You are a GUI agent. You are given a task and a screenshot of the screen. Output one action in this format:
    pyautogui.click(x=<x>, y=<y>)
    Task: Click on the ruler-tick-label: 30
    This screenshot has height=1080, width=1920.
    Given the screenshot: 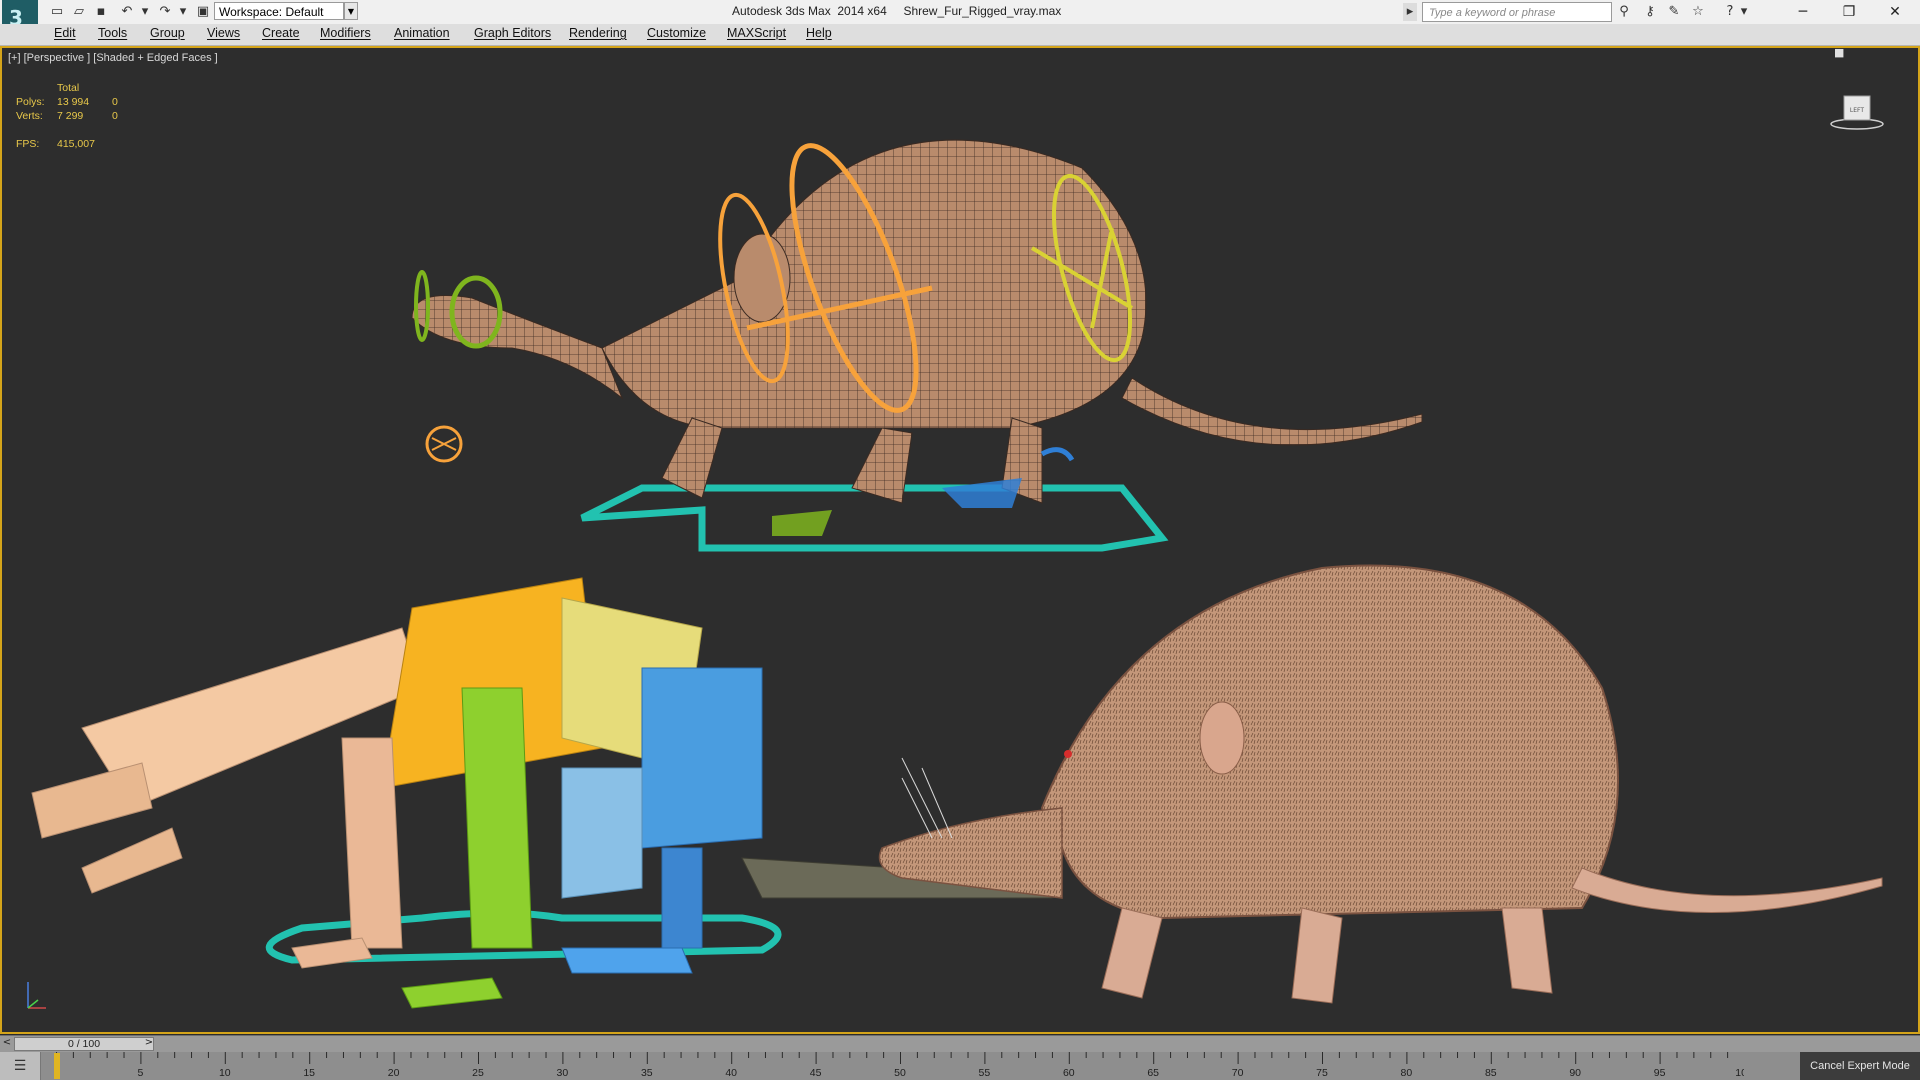 What is the action you would take?
    pyautogui.click(x=563, y=1073)
    